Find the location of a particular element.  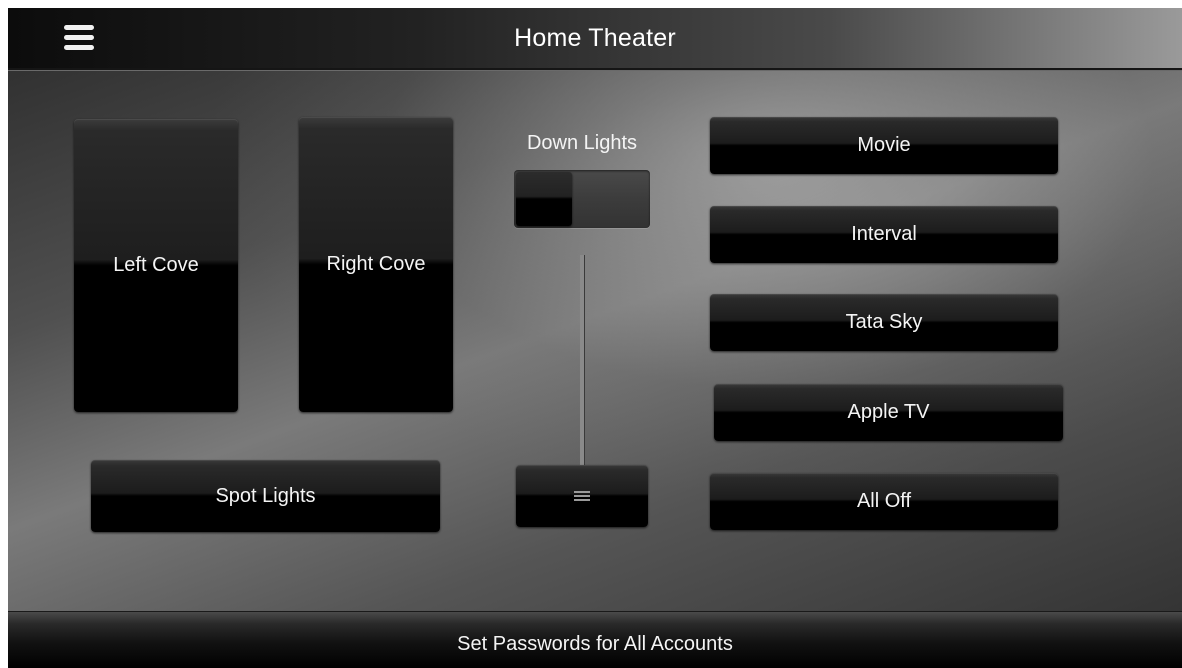

page-title: Home Theater is located at coordinates (595, 38).